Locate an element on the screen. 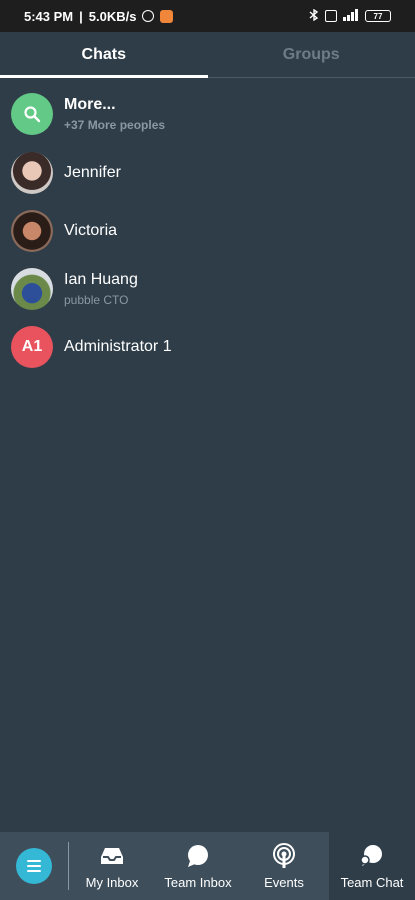 The image size is (415, 900). nav-label: My Inbox is located at coordinates (112, 882).